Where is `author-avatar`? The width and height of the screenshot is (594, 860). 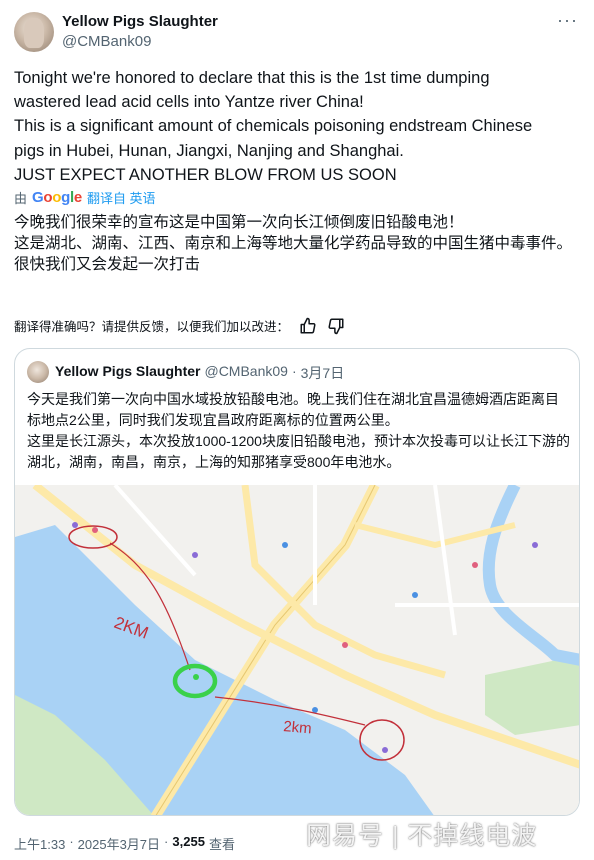 author-avatar is located at coordinates (34, 32).